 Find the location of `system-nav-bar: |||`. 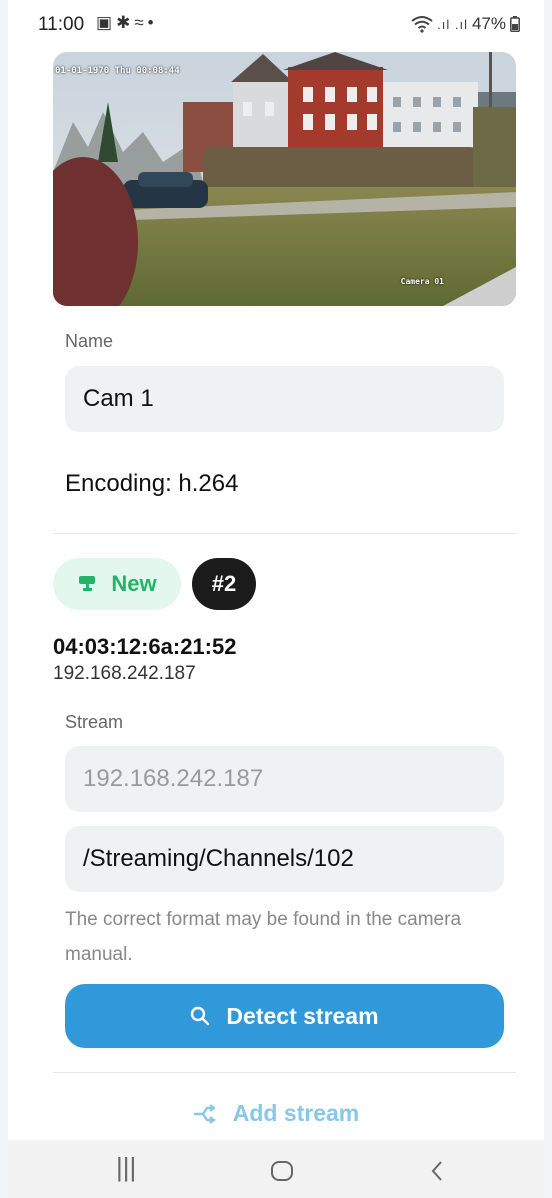

system-nav-bar: ||| is located at coordinates (276, 1169).